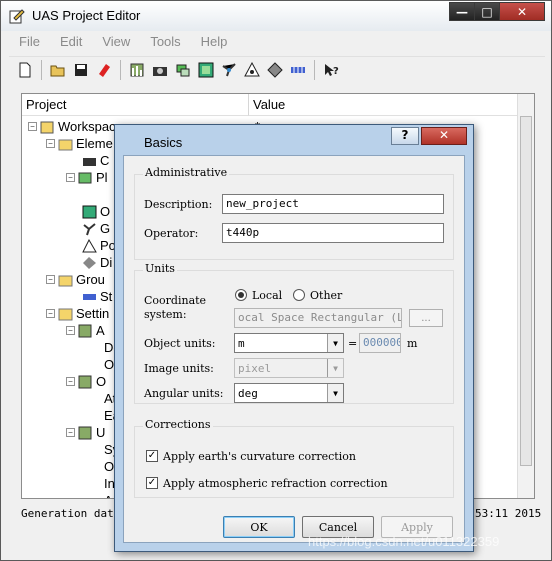 The width and height of the screenshot is (552, 561). I want to click on refraction-label: Apply atmospheric refraction correction, so click(275, 483).